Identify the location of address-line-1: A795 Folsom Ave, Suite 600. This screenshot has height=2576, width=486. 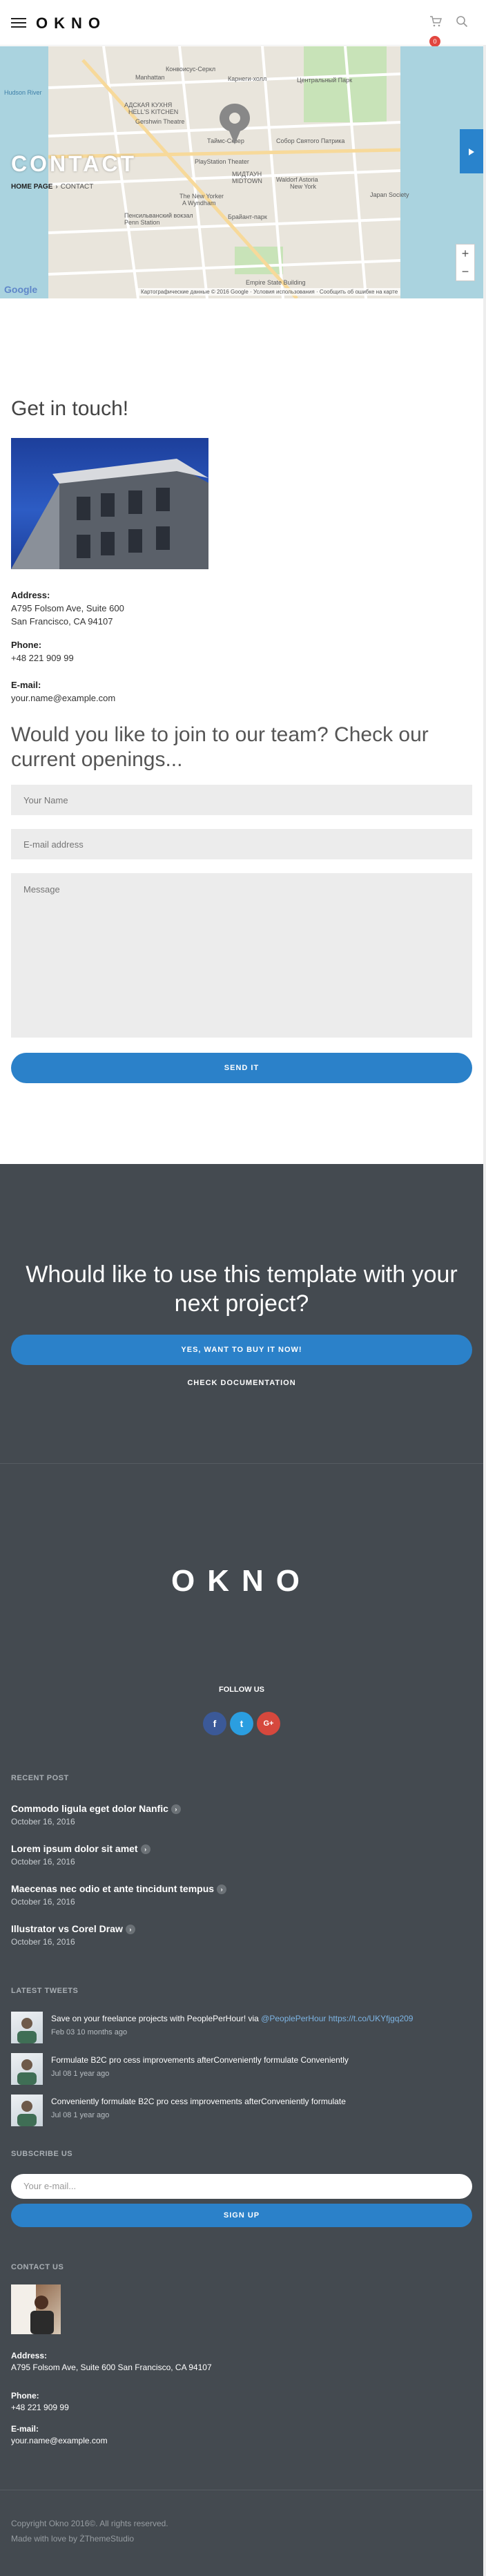
(67, 608).